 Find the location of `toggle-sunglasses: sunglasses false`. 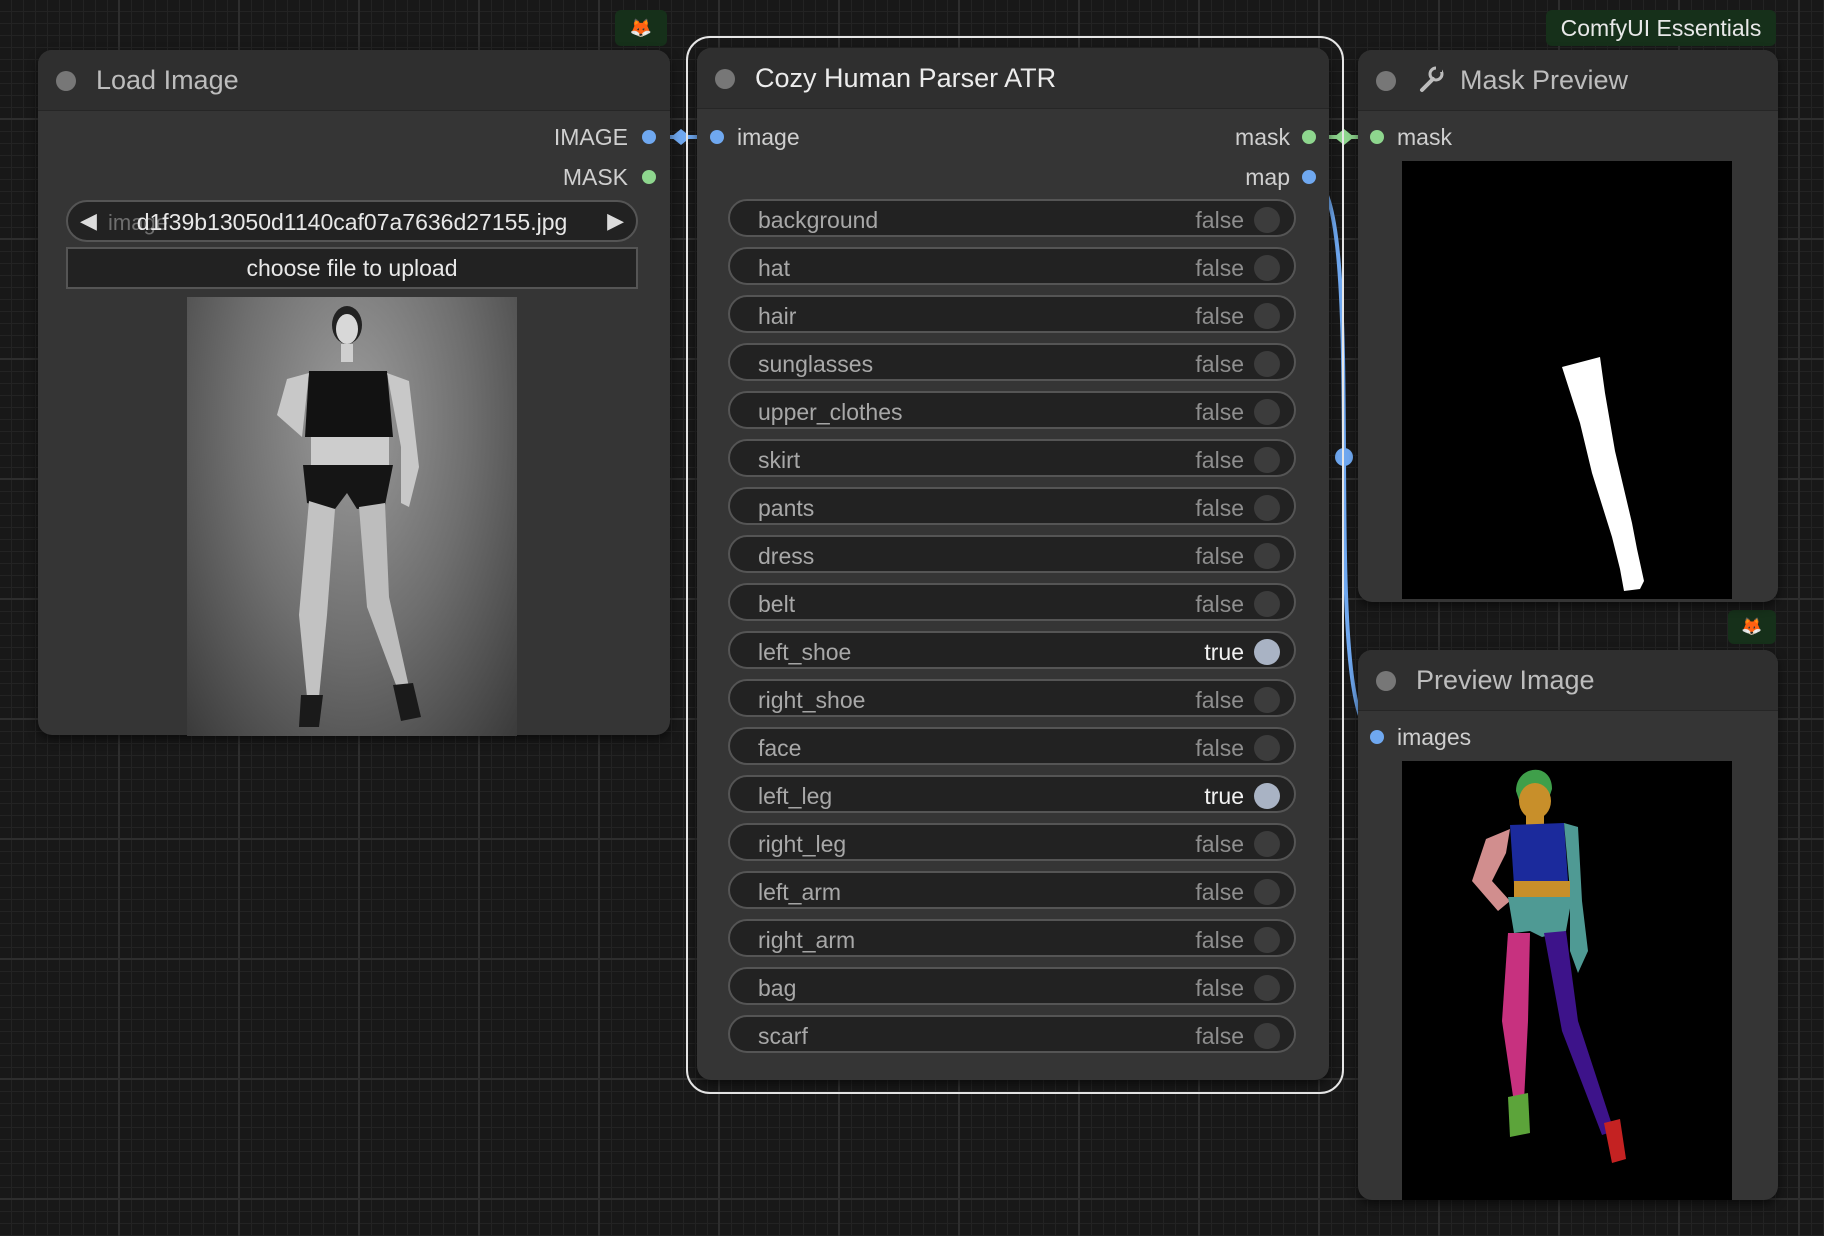

toggle-sunglasses: sunglasses false is located at coordinates (1012, 362).